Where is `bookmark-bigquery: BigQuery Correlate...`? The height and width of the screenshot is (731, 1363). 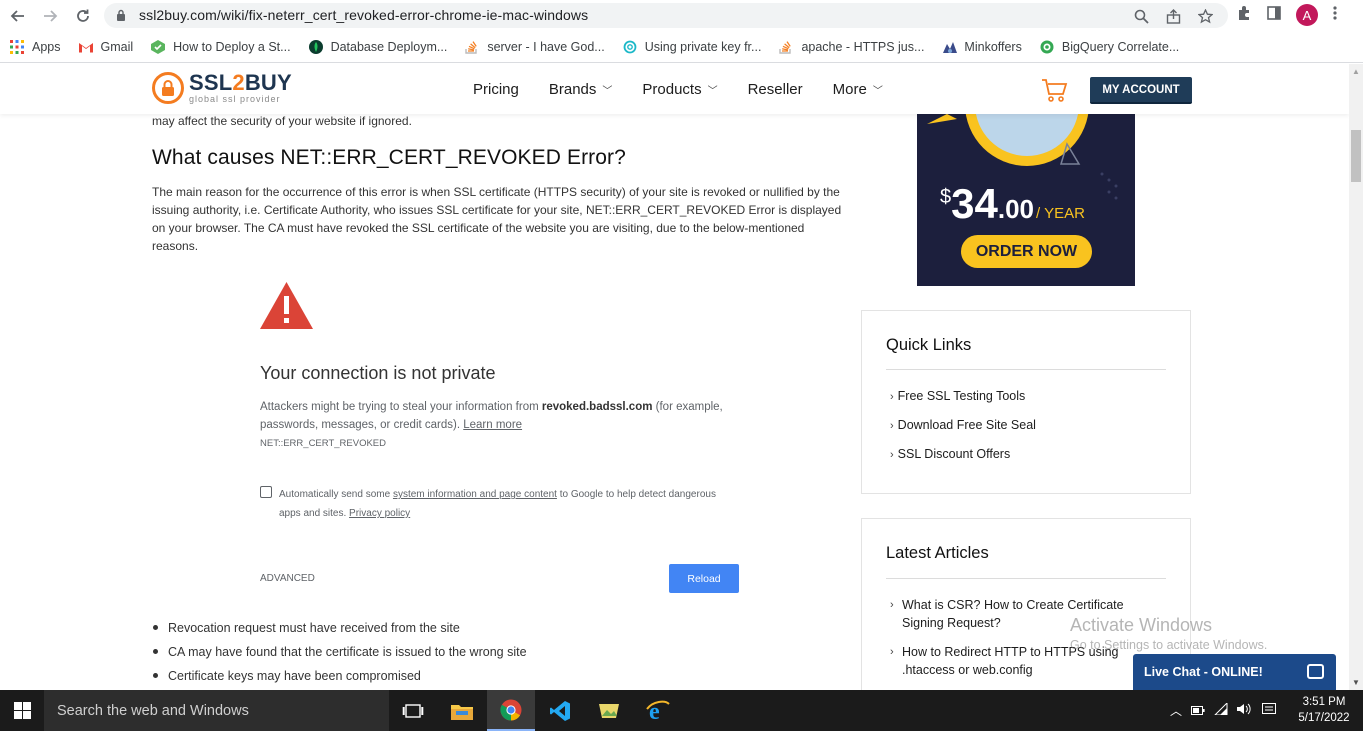
bookmark-bigquery: BigQuery Correlate... is located at coordinates (1109, 47).